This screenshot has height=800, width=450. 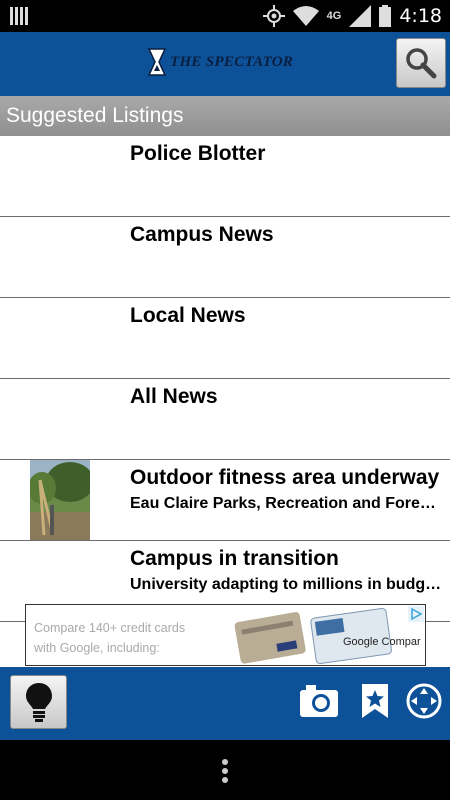 What do you see at coordinates (198, 153) in the screenshot?
I see `listing-title: Police Blotter` at bounding box center [198, 153].